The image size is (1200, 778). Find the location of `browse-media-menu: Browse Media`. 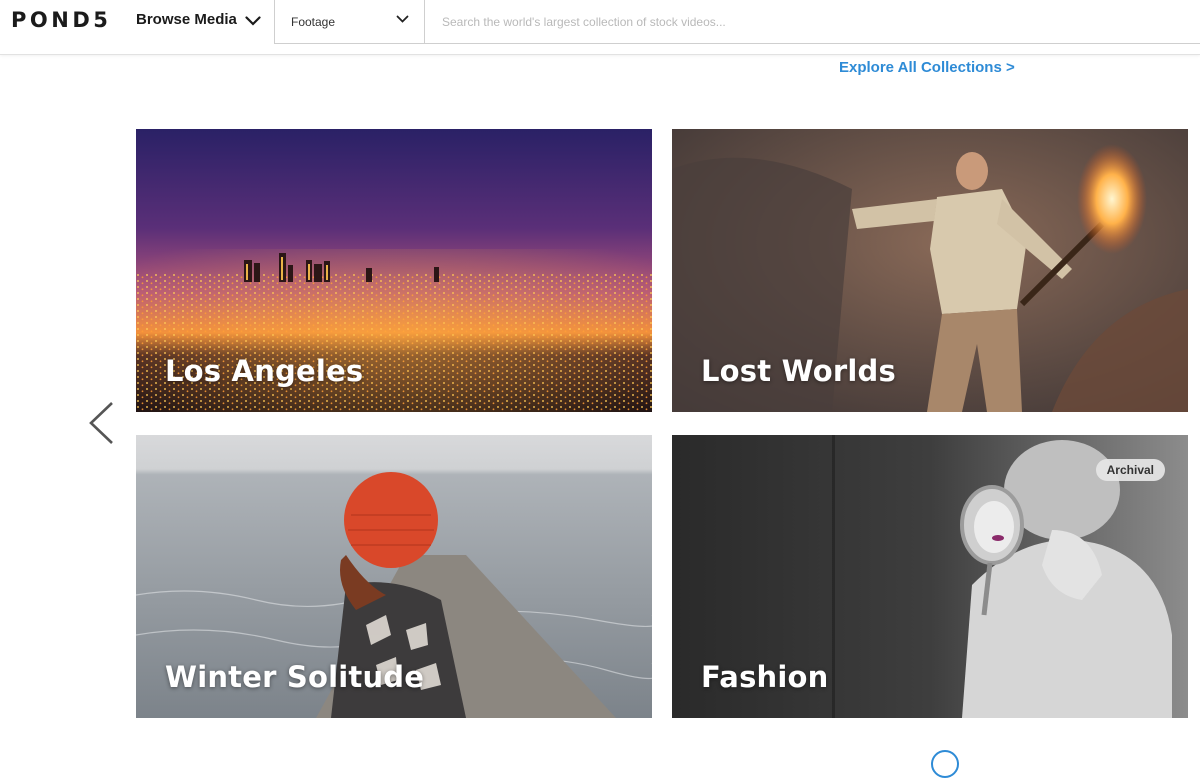

browse-media-menu: Browse Media is located at coordinates (198, 19).